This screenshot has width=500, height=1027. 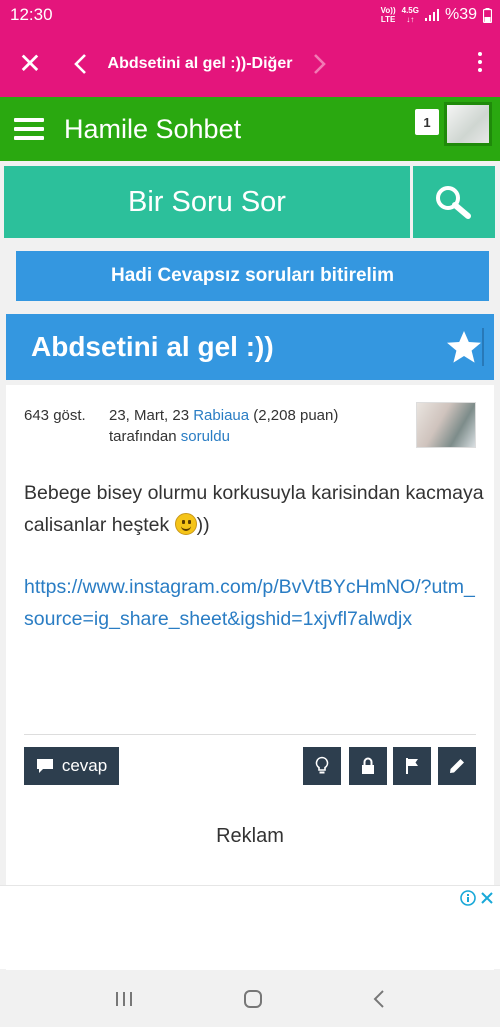 What do you see at coordinates (250, 129) in the screenshot?
I see `site-header: Hamile Sohbet 1` at bounding box center [250, 129].